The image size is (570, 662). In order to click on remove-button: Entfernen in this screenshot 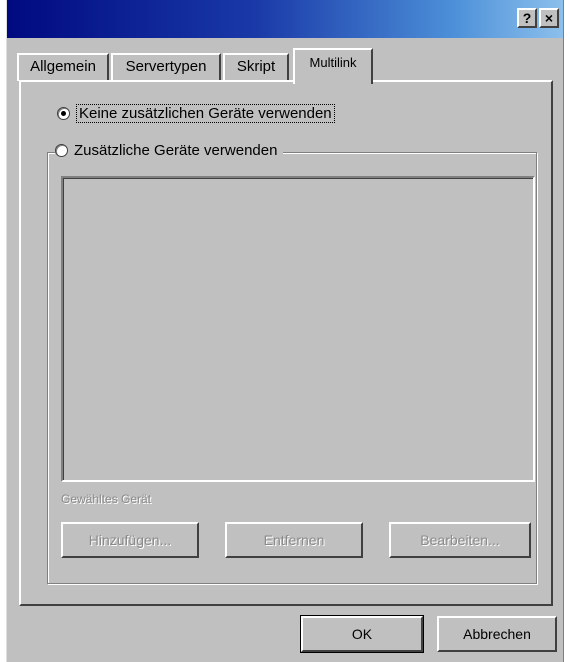, I will do `click(294, 540)`.